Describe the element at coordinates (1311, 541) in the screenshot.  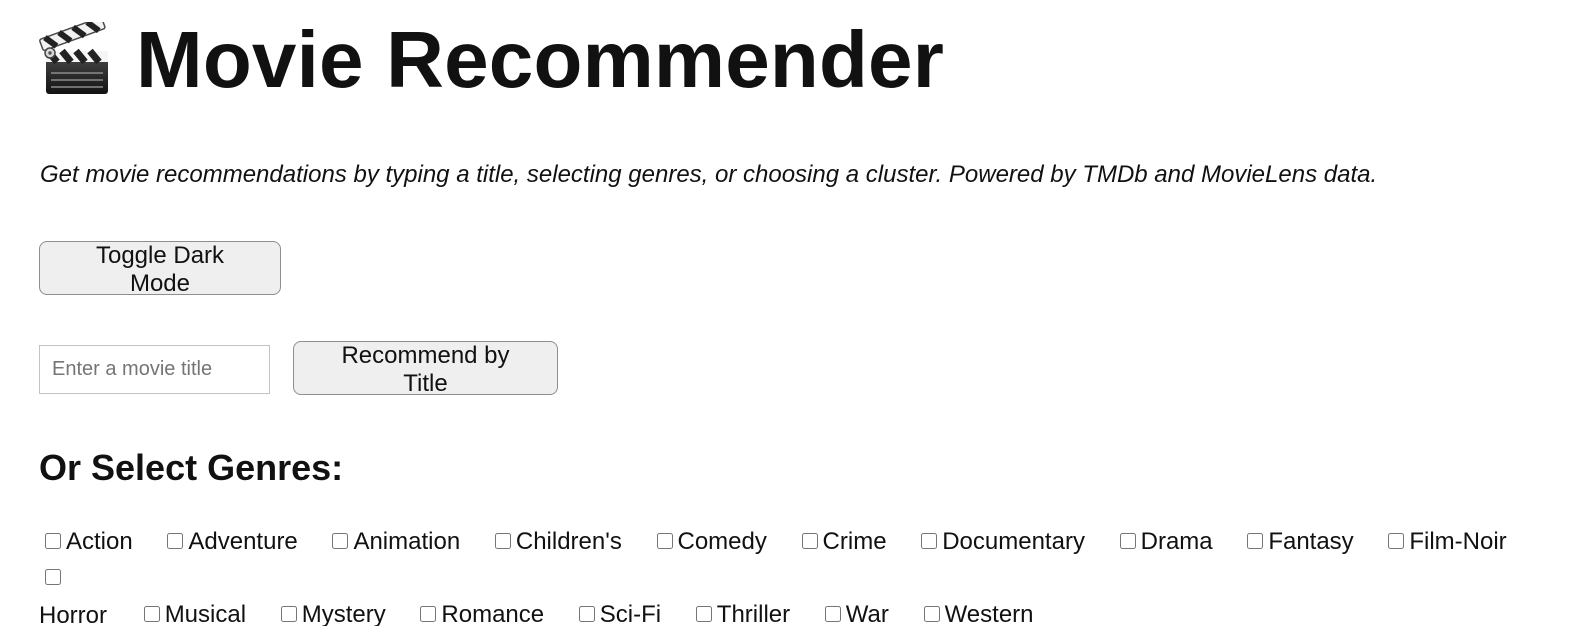
I see `genre-fantasy-label: Fantasy` at that location.